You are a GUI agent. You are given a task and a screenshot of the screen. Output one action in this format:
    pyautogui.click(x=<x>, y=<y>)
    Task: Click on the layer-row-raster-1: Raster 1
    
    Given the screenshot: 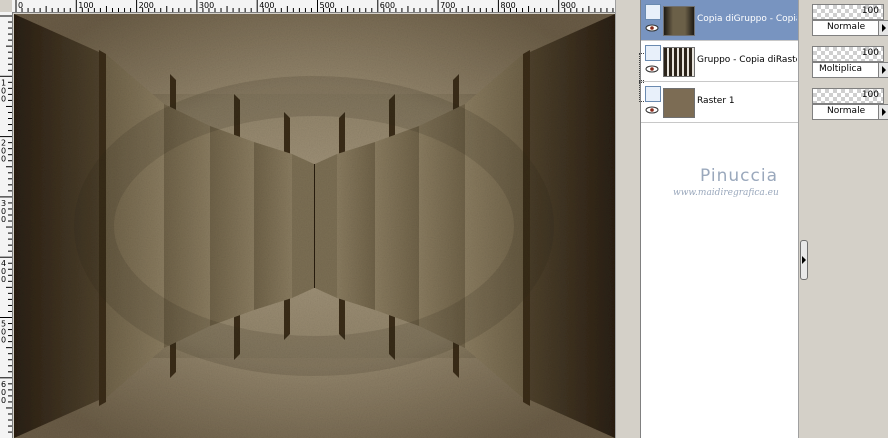 What is the action you would take?
    pyautogui.click(x=719, y=101)
    